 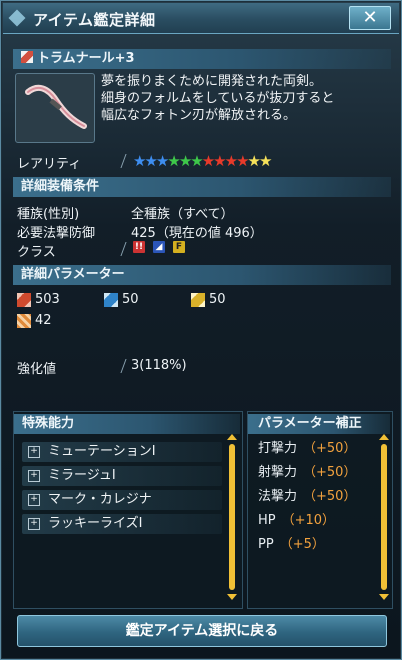 I want to click on ability-item: + ミラージュⅠ, so click(x=122, y=476).